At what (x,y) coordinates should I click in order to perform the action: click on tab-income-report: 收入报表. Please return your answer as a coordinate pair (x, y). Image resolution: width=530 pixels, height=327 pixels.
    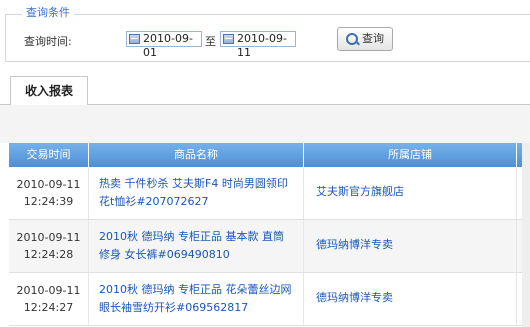
    Looking at the image, I should click on (49, 90).